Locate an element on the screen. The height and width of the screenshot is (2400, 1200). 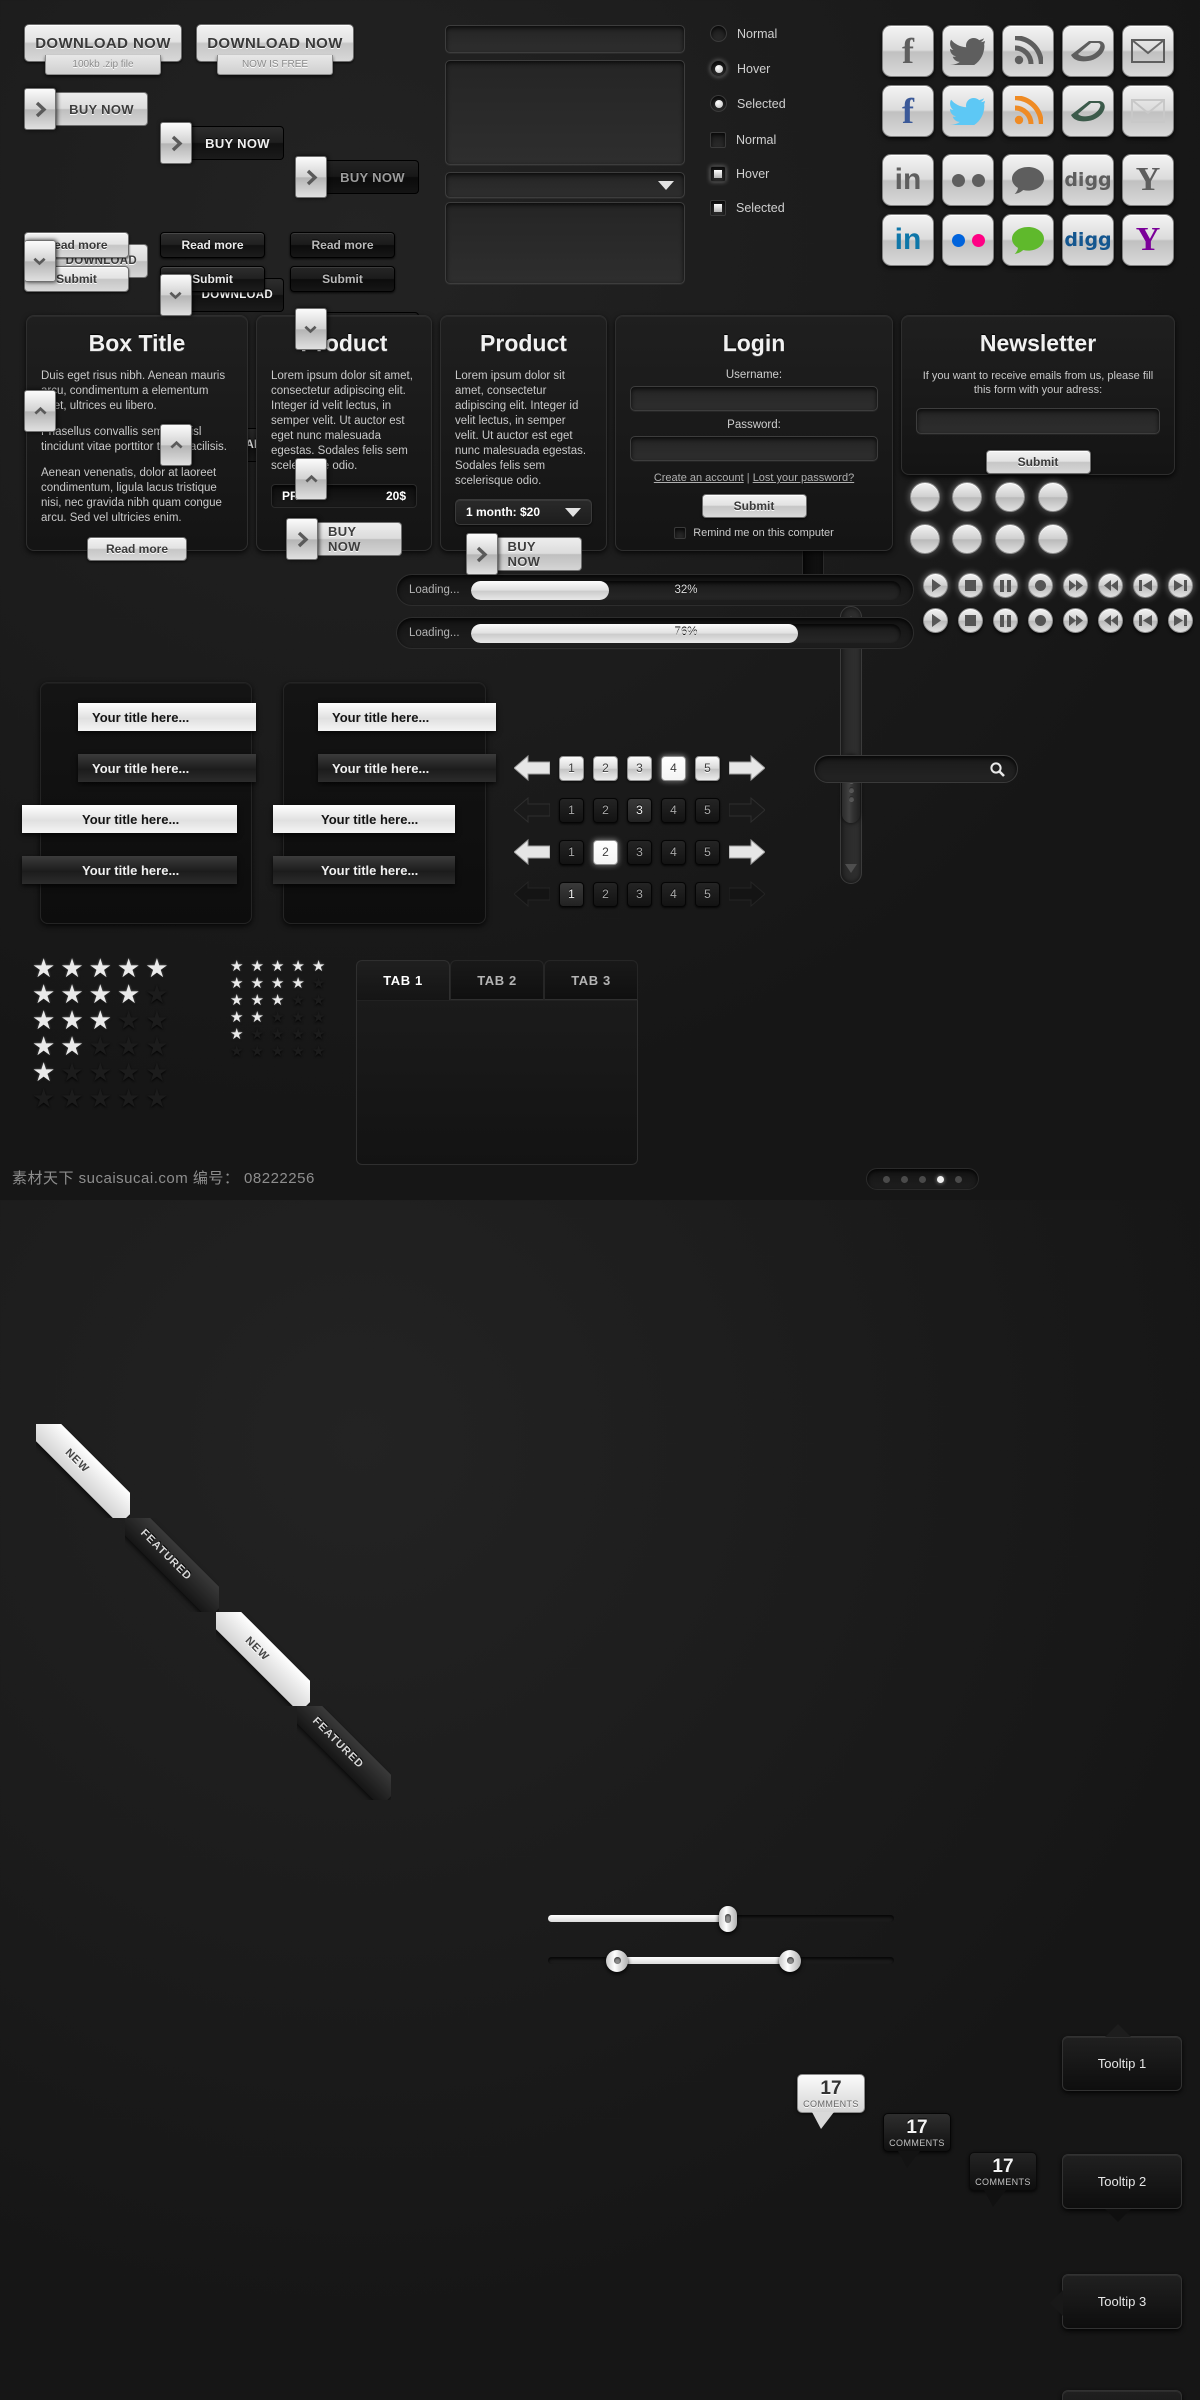
nav-down-button is located at coordinates (1010, 497).